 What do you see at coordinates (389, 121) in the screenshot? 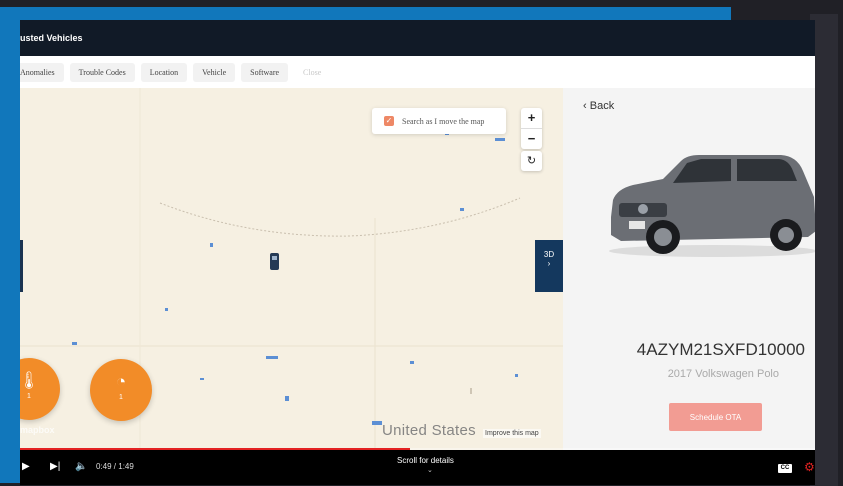
I see `checkbox-checked-icon: ✓` at bounding box center [389, 121].